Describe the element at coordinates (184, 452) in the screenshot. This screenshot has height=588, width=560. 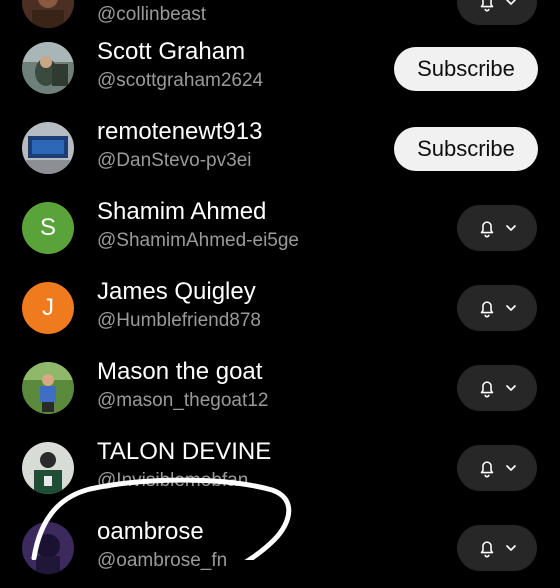
I see `channel-name: TALON DEVINE` at that location.